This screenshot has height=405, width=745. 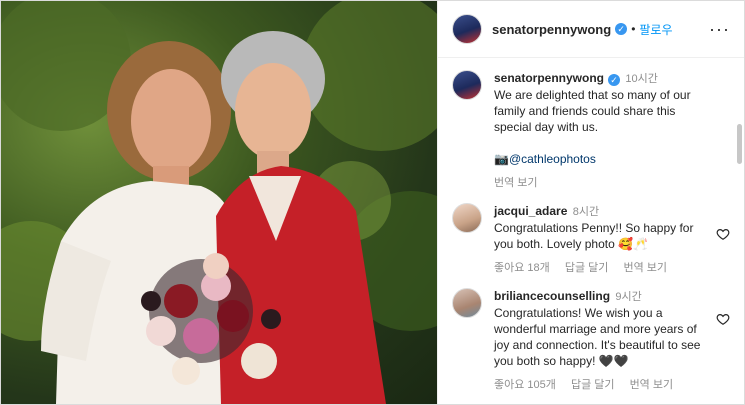 I want to click on camera-icon: 📷, so click(x=501, y=159).